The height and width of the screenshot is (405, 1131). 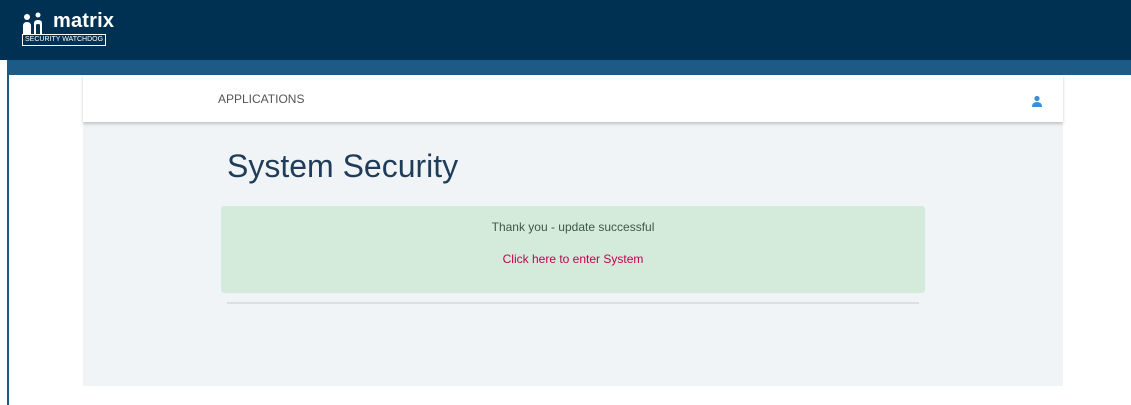 What do you see at coordinates (573, 98) in the screenshot?
I see `applications-nav-bar: APPLICATIONS` at bounding box center [573, 98].